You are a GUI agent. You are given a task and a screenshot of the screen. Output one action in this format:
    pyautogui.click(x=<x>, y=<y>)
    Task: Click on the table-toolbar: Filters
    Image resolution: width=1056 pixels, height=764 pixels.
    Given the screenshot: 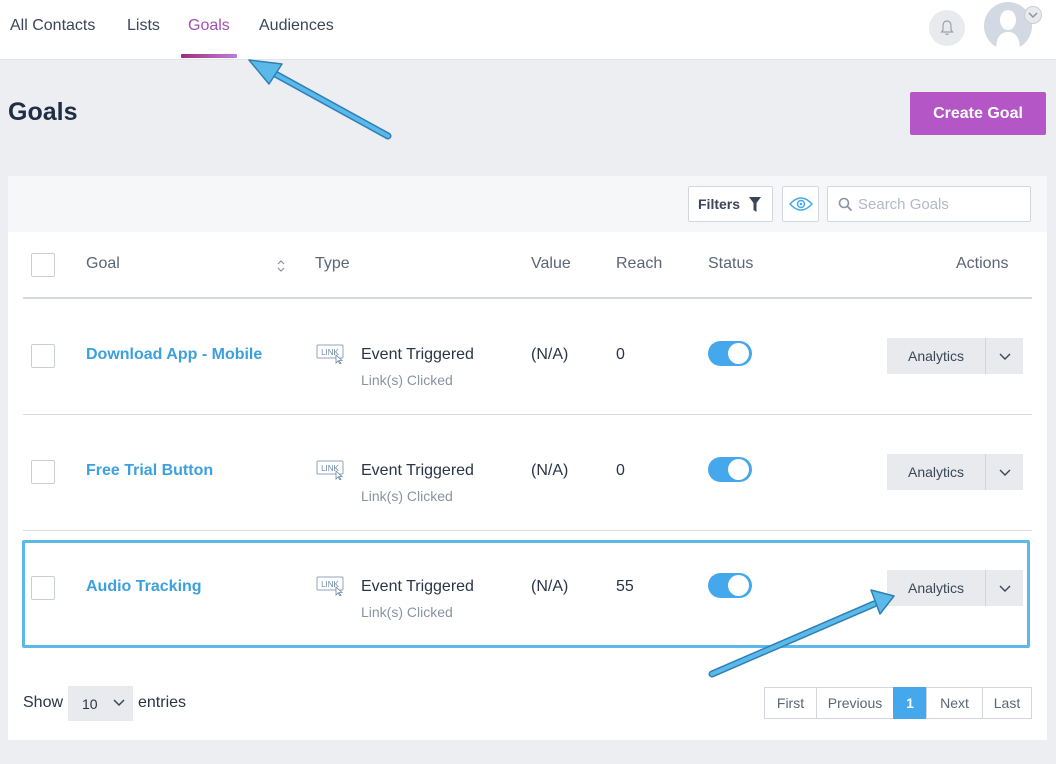 What is the action you would take?
    pyautogui.click(x=527, y=204)
    